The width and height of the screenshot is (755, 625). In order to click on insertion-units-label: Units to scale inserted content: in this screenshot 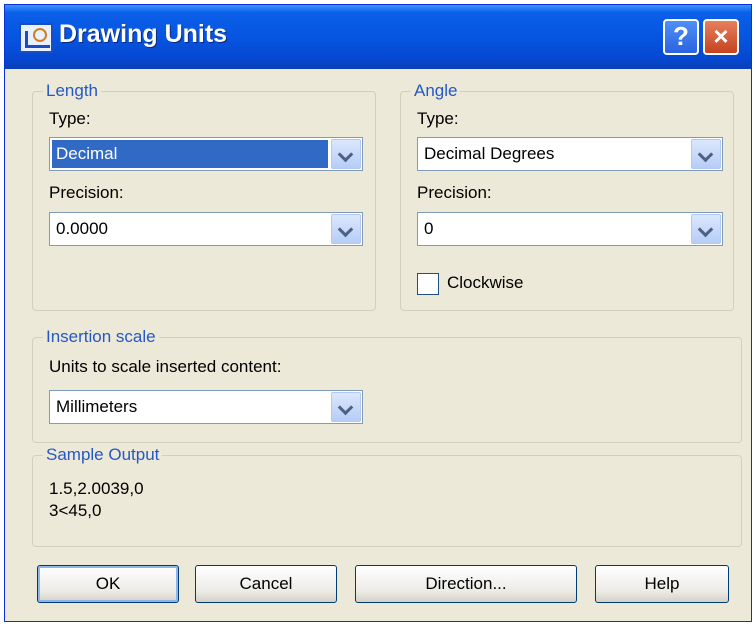, I will do `click(165, 366)`.